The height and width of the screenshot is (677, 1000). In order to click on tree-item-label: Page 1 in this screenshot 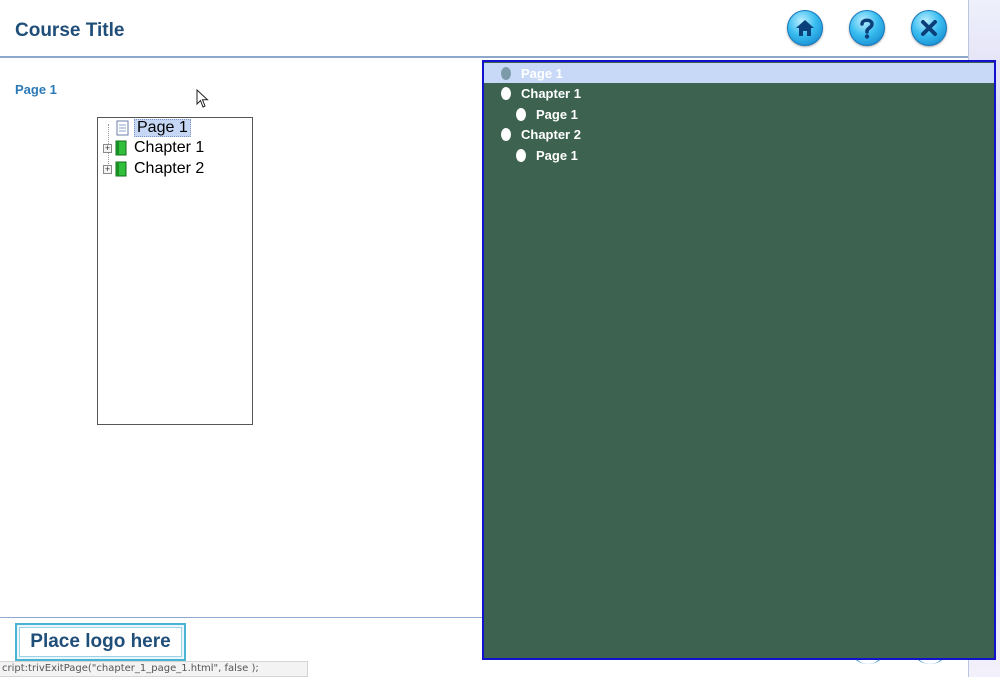, I will do `click(162, 128)`.